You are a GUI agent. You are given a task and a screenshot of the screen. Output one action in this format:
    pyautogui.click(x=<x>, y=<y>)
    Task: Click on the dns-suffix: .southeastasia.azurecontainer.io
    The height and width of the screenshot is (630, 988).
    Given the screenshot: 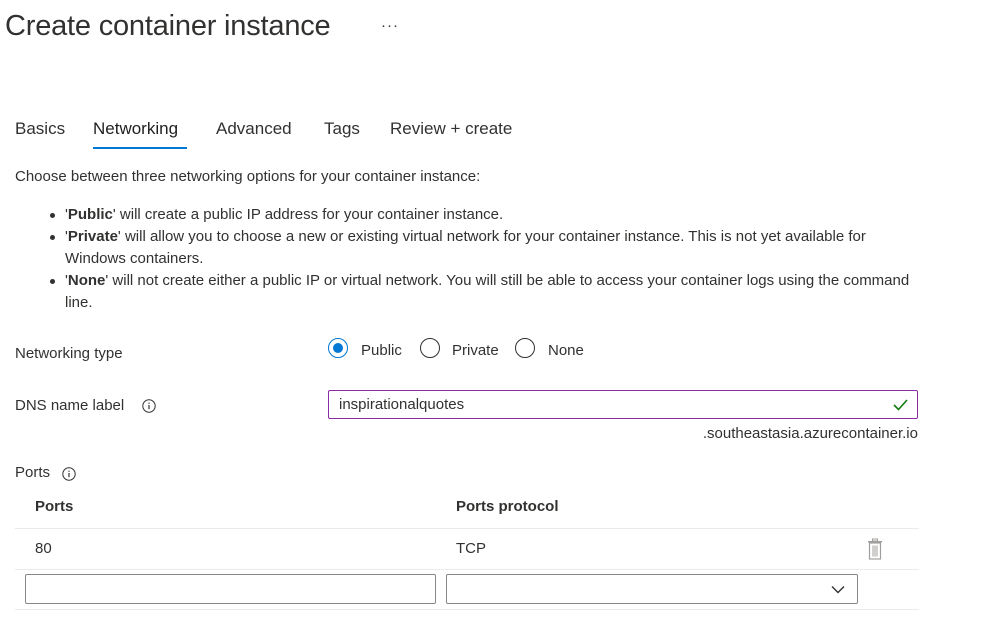 What is the action you would take?
    pyautogui.click(x=810, y=433)
    